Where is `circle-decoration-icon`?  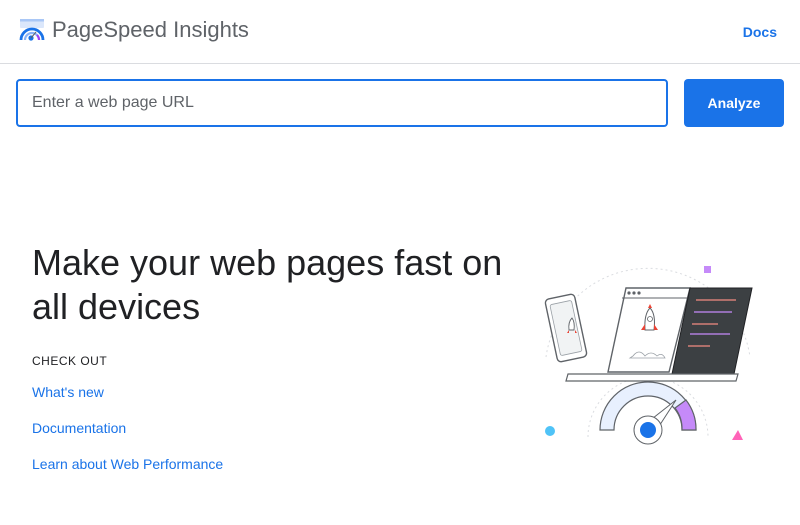 circle-decoration-icon is located at coordinates (550, 431).